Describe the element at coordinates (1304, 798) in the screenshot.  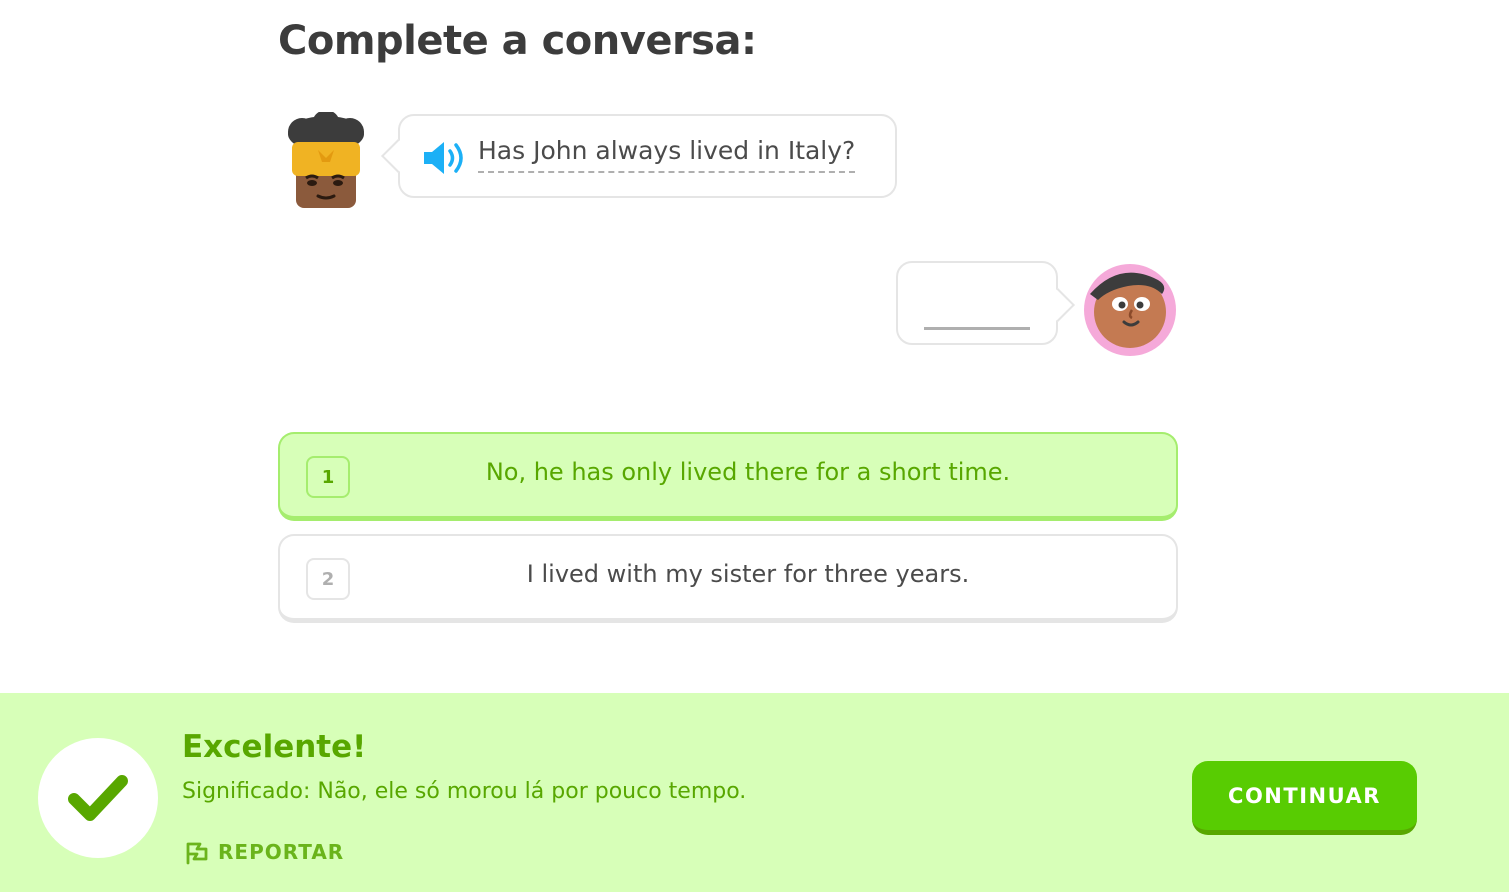
I see `continue-button: CONTINUAR` at that location.